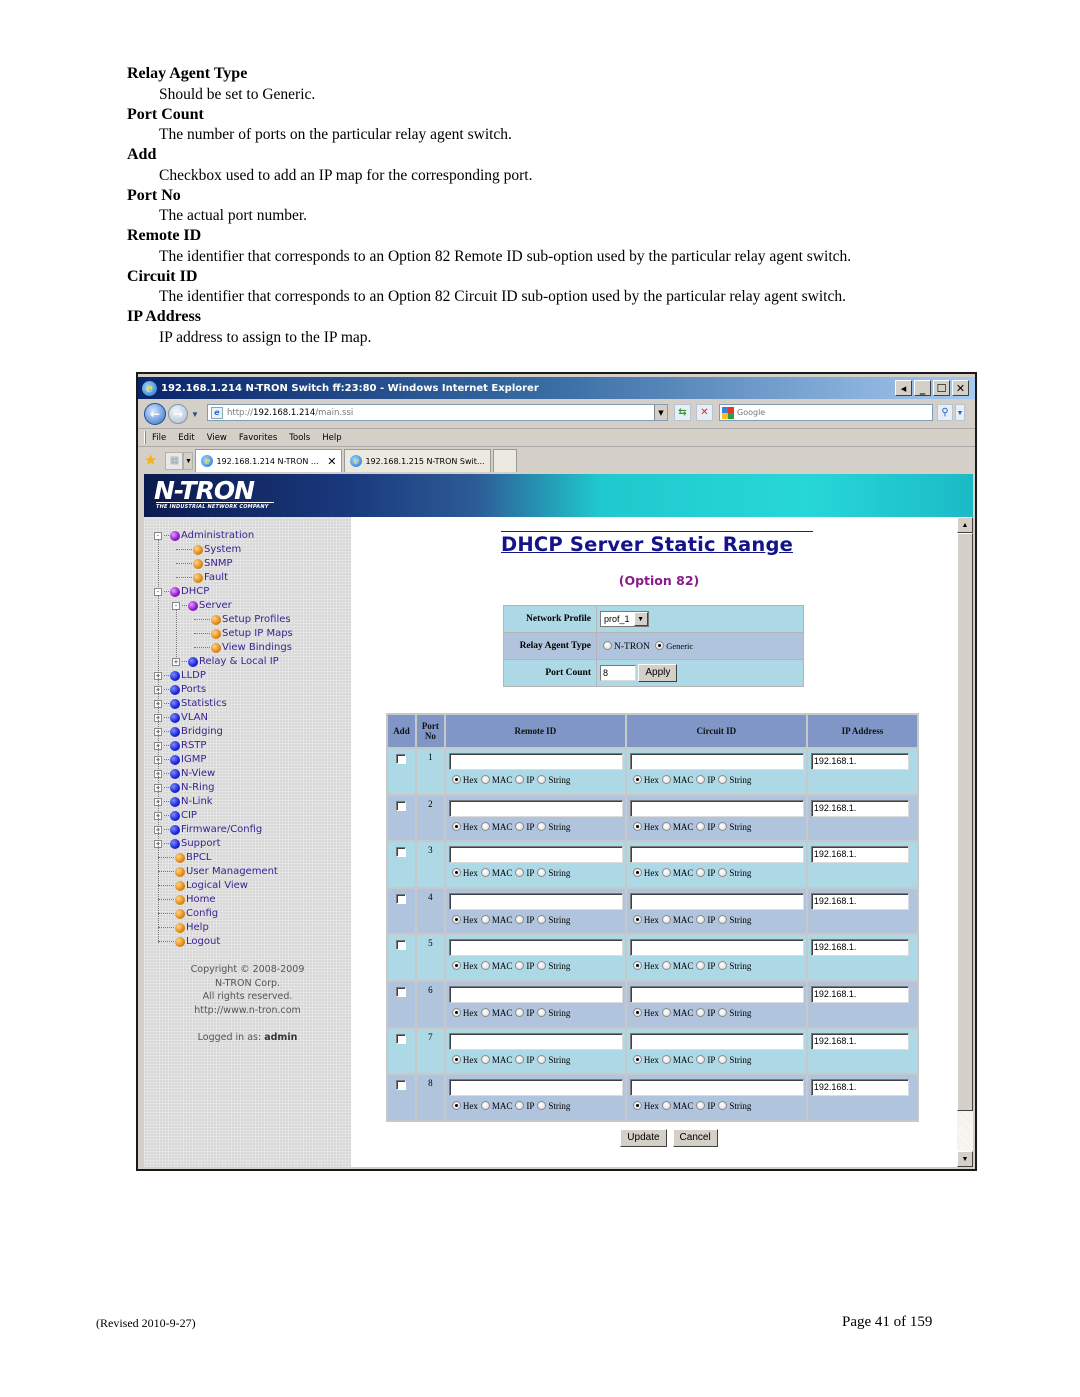 The width and height of the screenshot is (1080, 1397). I want to click on sidebar-item-config: Config, so click(186, 913).